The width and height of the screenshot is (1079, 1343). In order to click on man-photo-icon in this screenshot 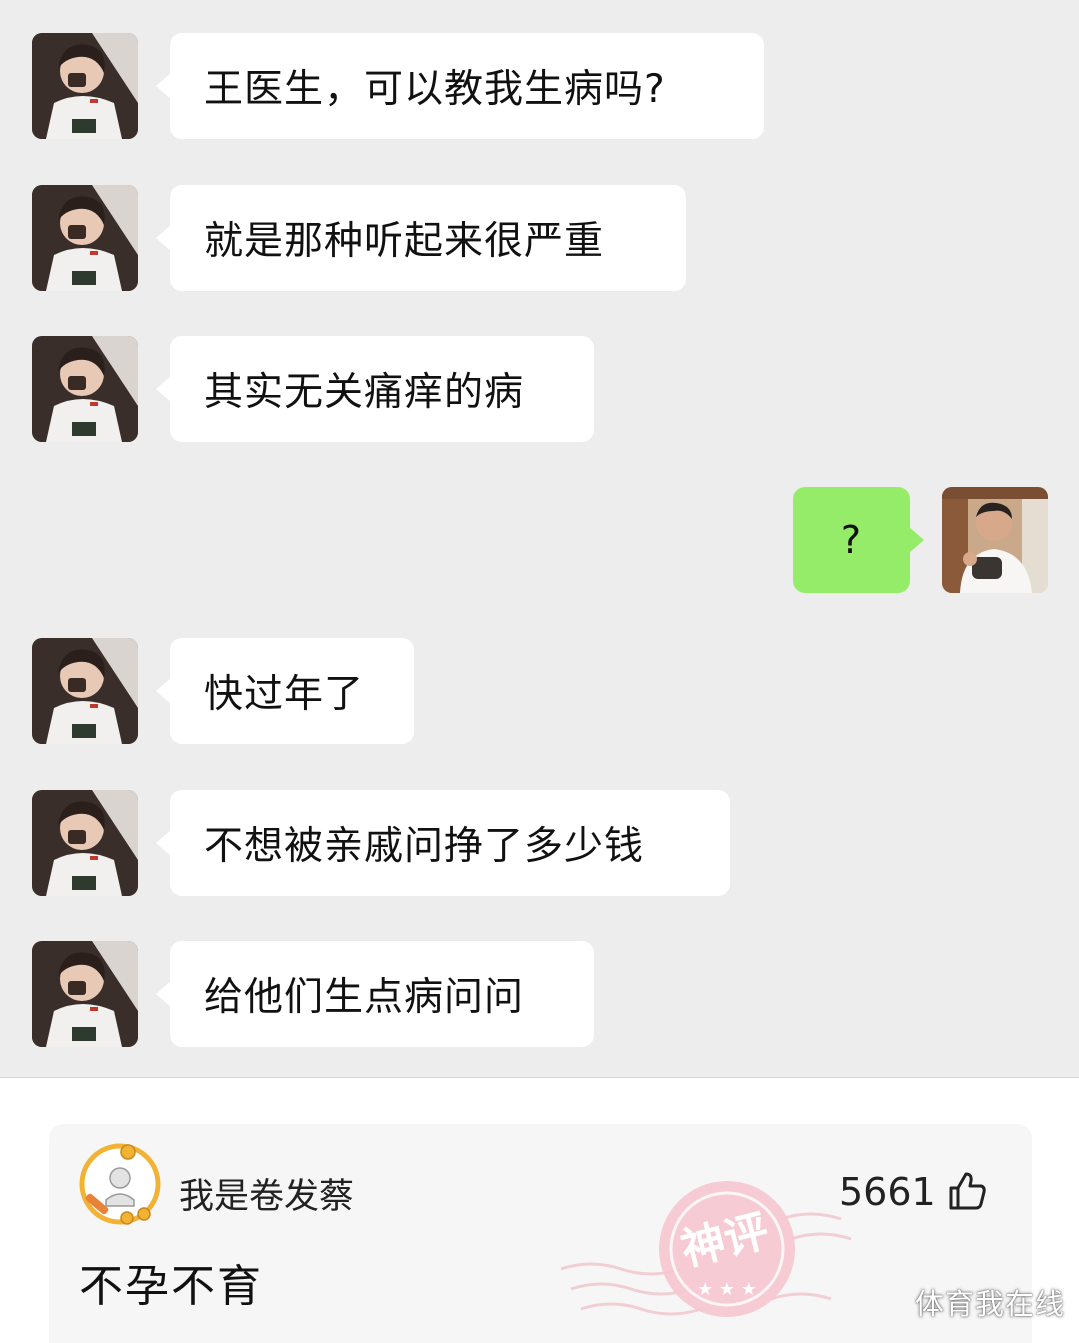, I will do `click(995, 540)`.